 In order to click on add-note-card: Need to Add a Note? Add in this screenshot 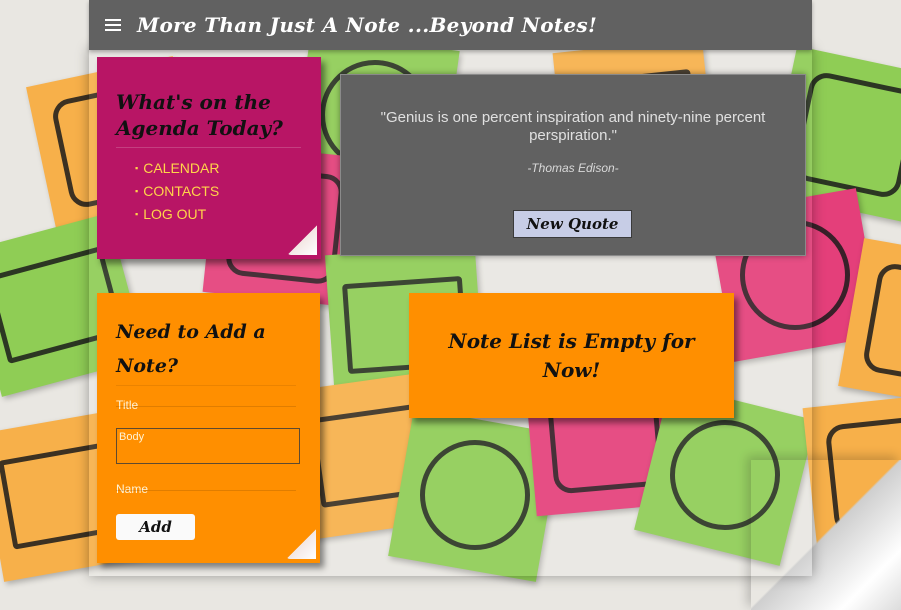, I will do `click(208, 428)`.